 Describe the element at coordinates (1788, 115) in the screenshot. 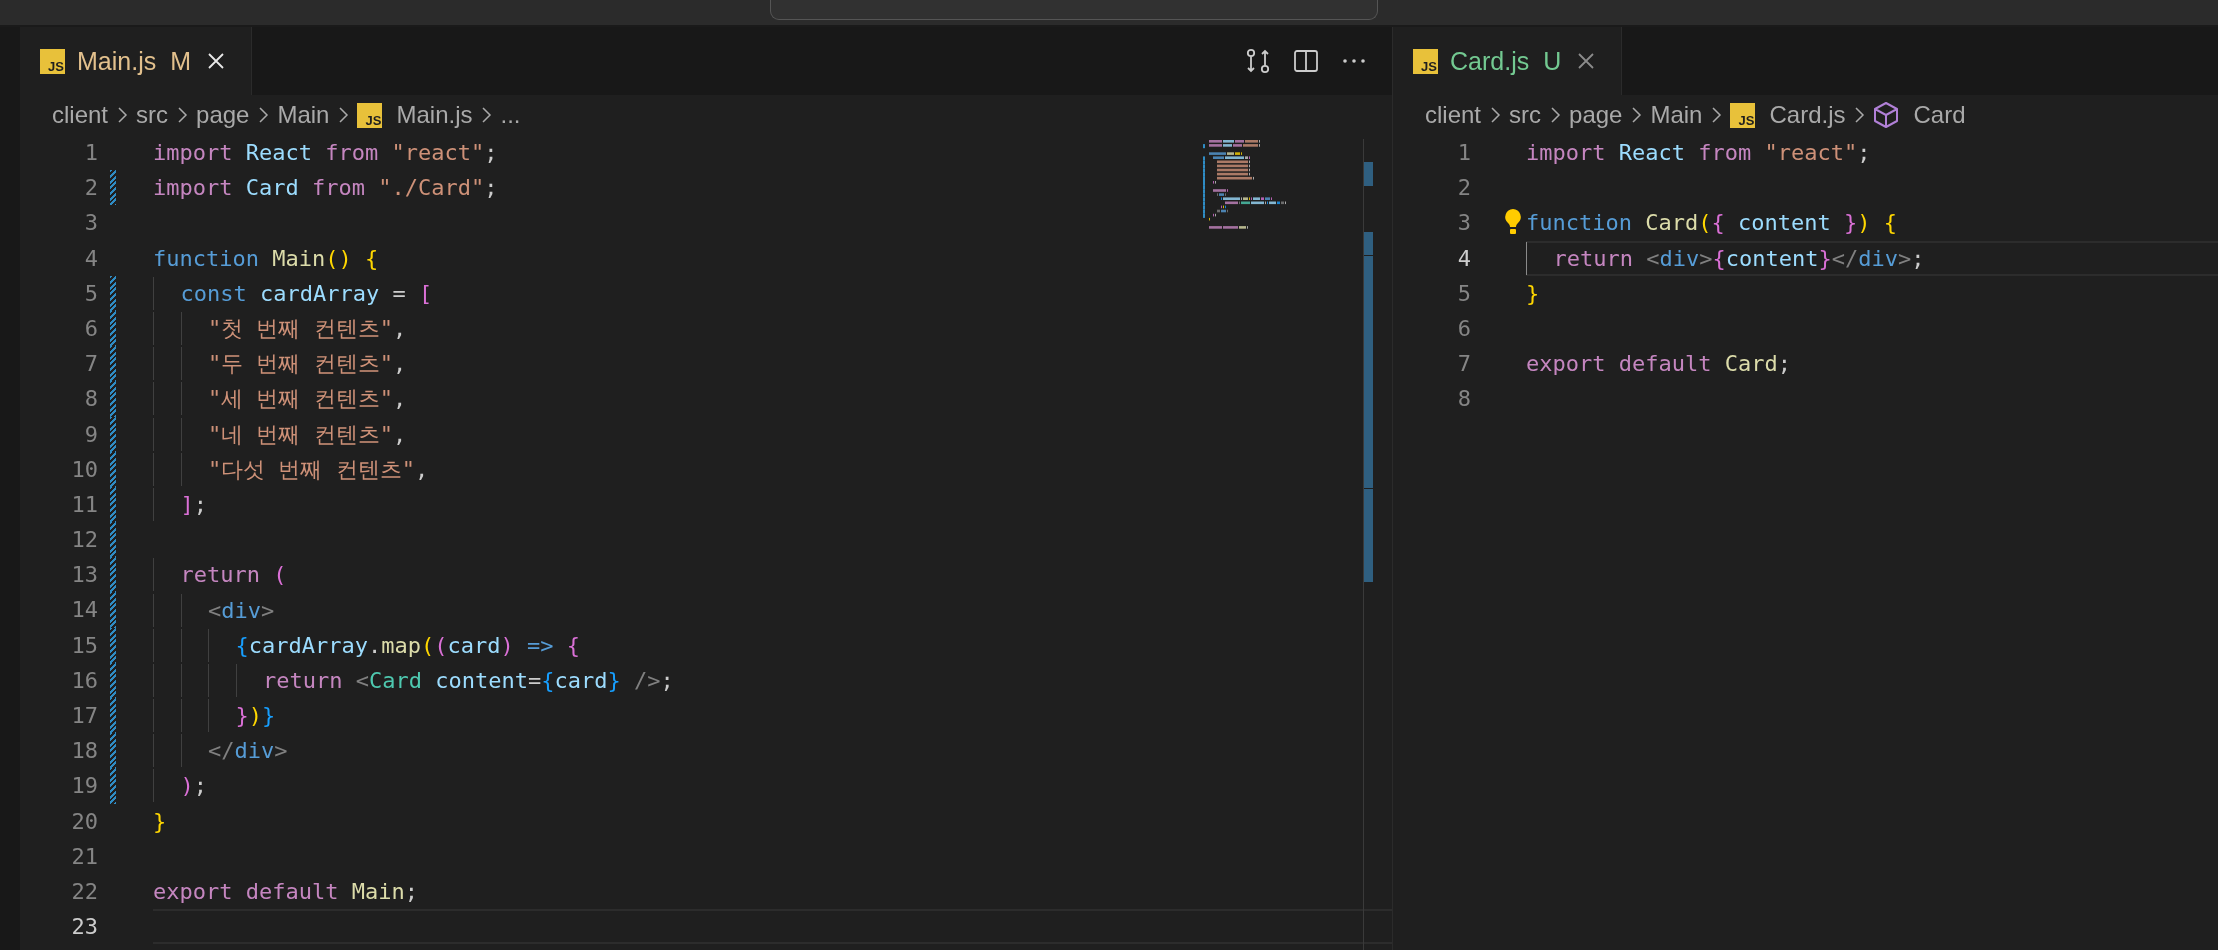

I see `breadcrumb-item: JS Card.js` at that location.